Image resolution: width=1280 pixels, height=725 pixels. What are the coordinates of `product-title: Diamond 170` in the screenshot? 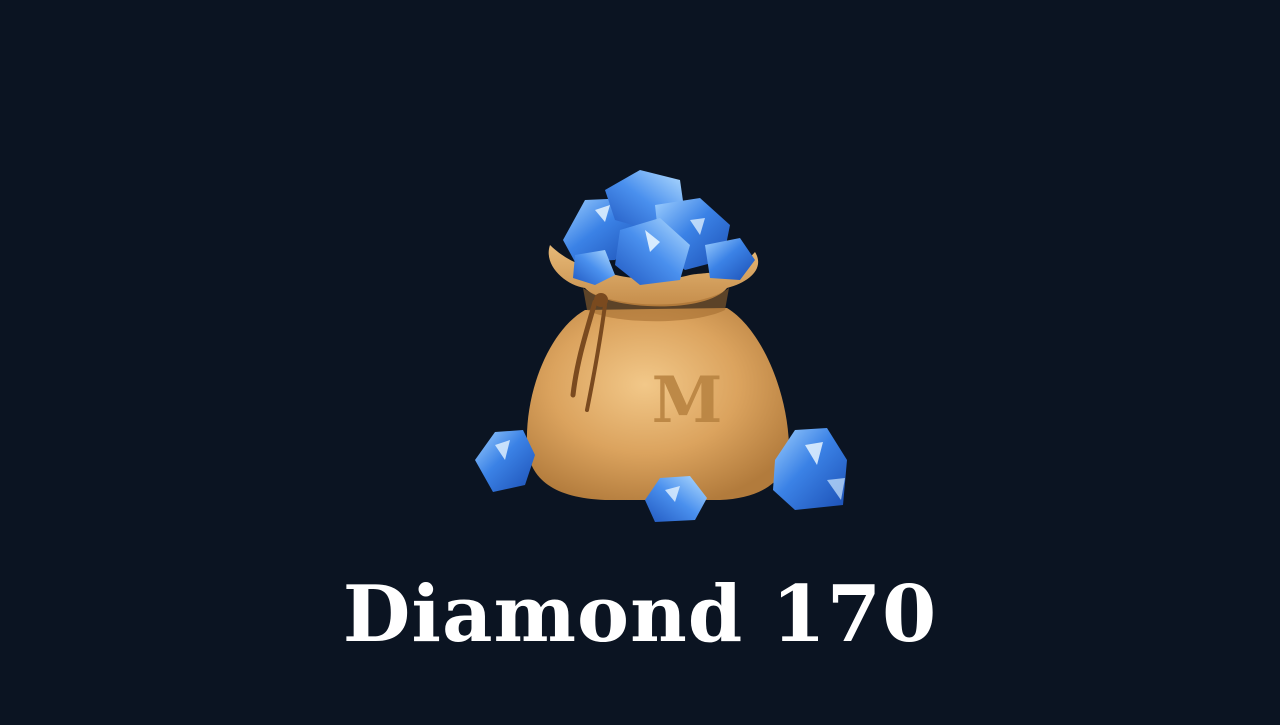 It's located at (640, 614).